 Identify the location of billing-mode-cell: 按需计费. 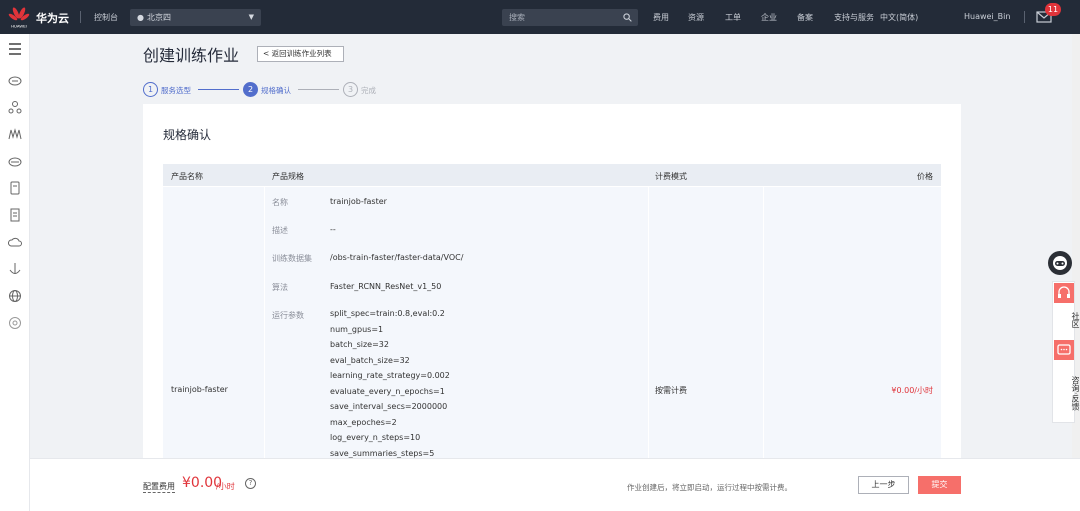
(671, 390).